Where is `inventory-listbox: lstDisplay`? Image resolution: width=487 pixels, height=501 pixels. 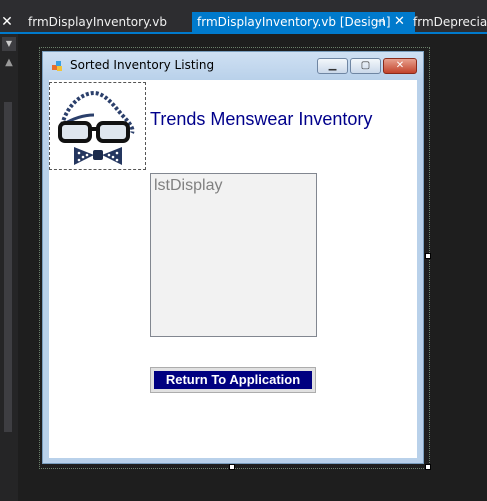 inventory-listbox: lstDisplay is located at coordinates (233, 255).